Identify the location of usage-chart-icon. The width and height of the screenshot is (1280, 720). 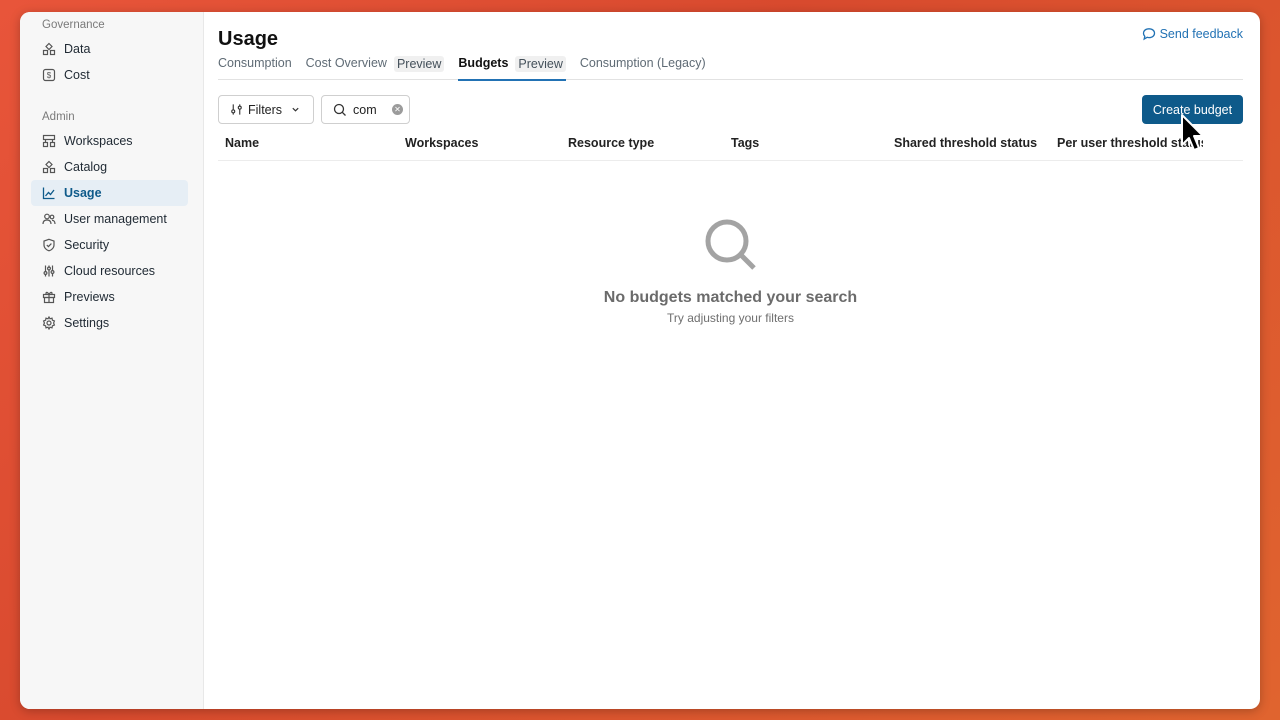
(49, 193).